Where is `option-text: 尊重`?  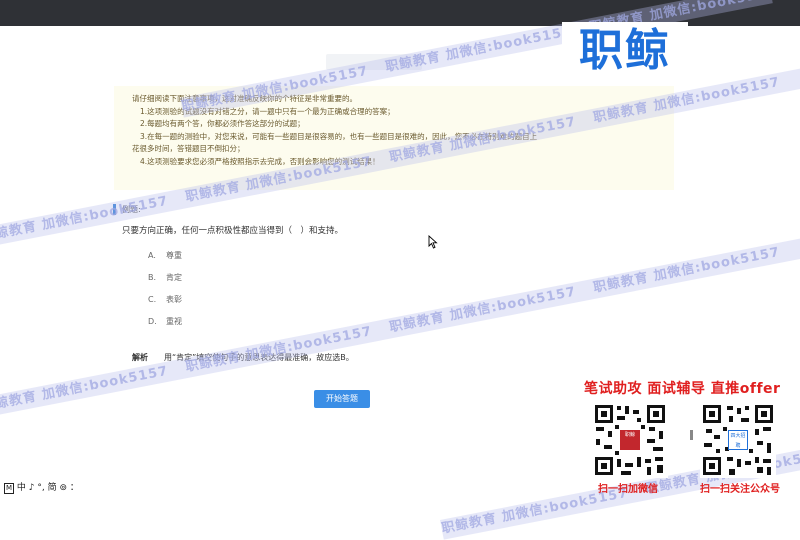 option-text: 尊重 is located at coordinates (174, 255).